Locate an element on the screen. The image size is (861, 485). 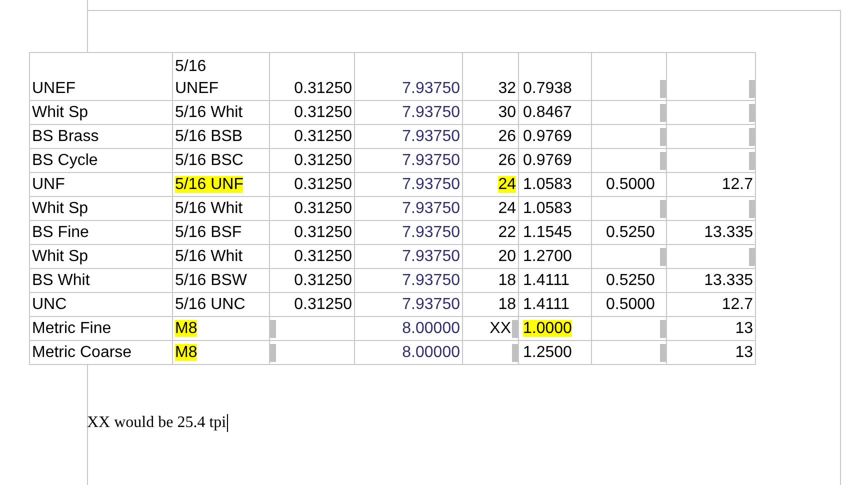
table-cell: 5/16 BSF is located at coordinates (221, 232).